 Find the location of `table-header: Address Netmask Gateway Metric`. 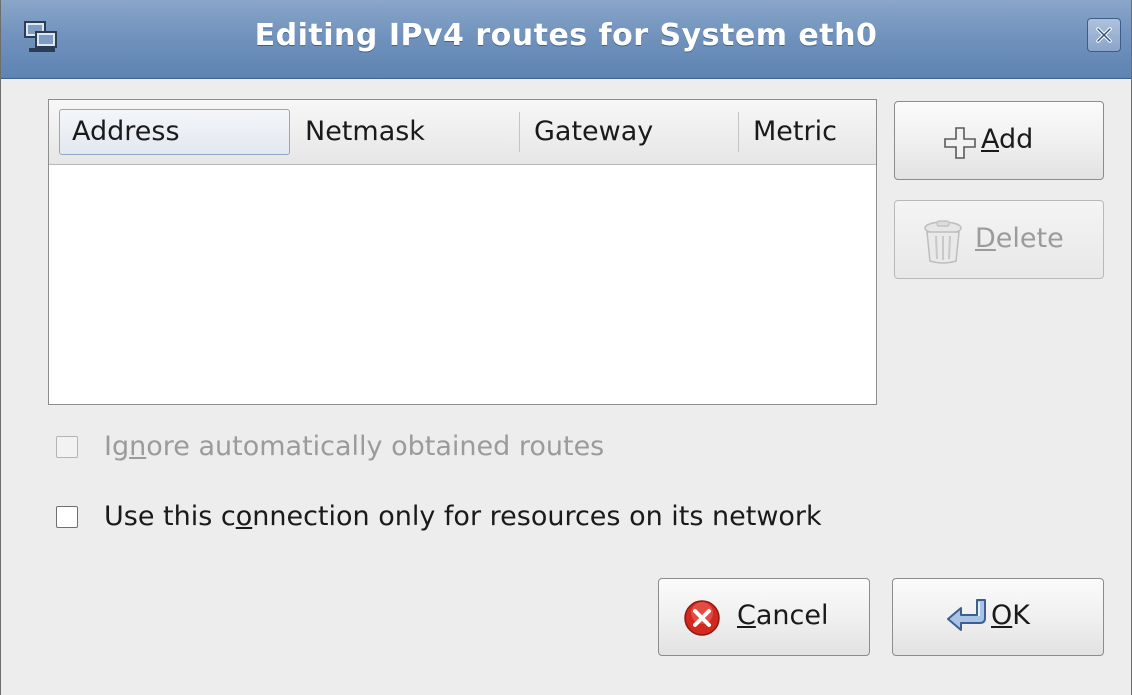

table-header: Address Netmask Gateway Metric is located at coordinates (462, 132).